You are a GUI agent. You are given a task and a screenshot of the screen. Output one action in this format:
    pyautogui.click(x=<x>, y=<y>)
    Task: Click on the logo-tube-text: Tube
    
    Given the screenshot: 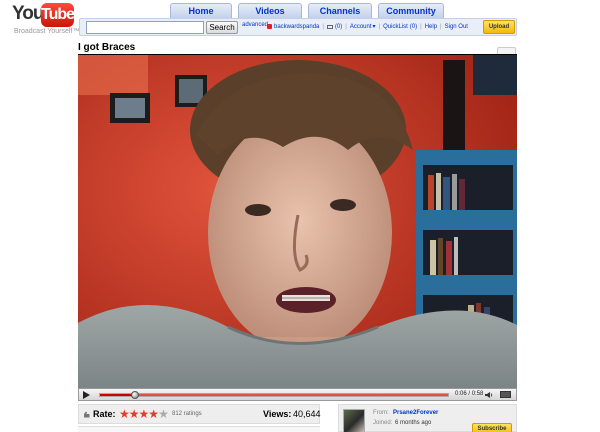 What is the action you would take?
    pyautogui.click(x=58, y=15)
    